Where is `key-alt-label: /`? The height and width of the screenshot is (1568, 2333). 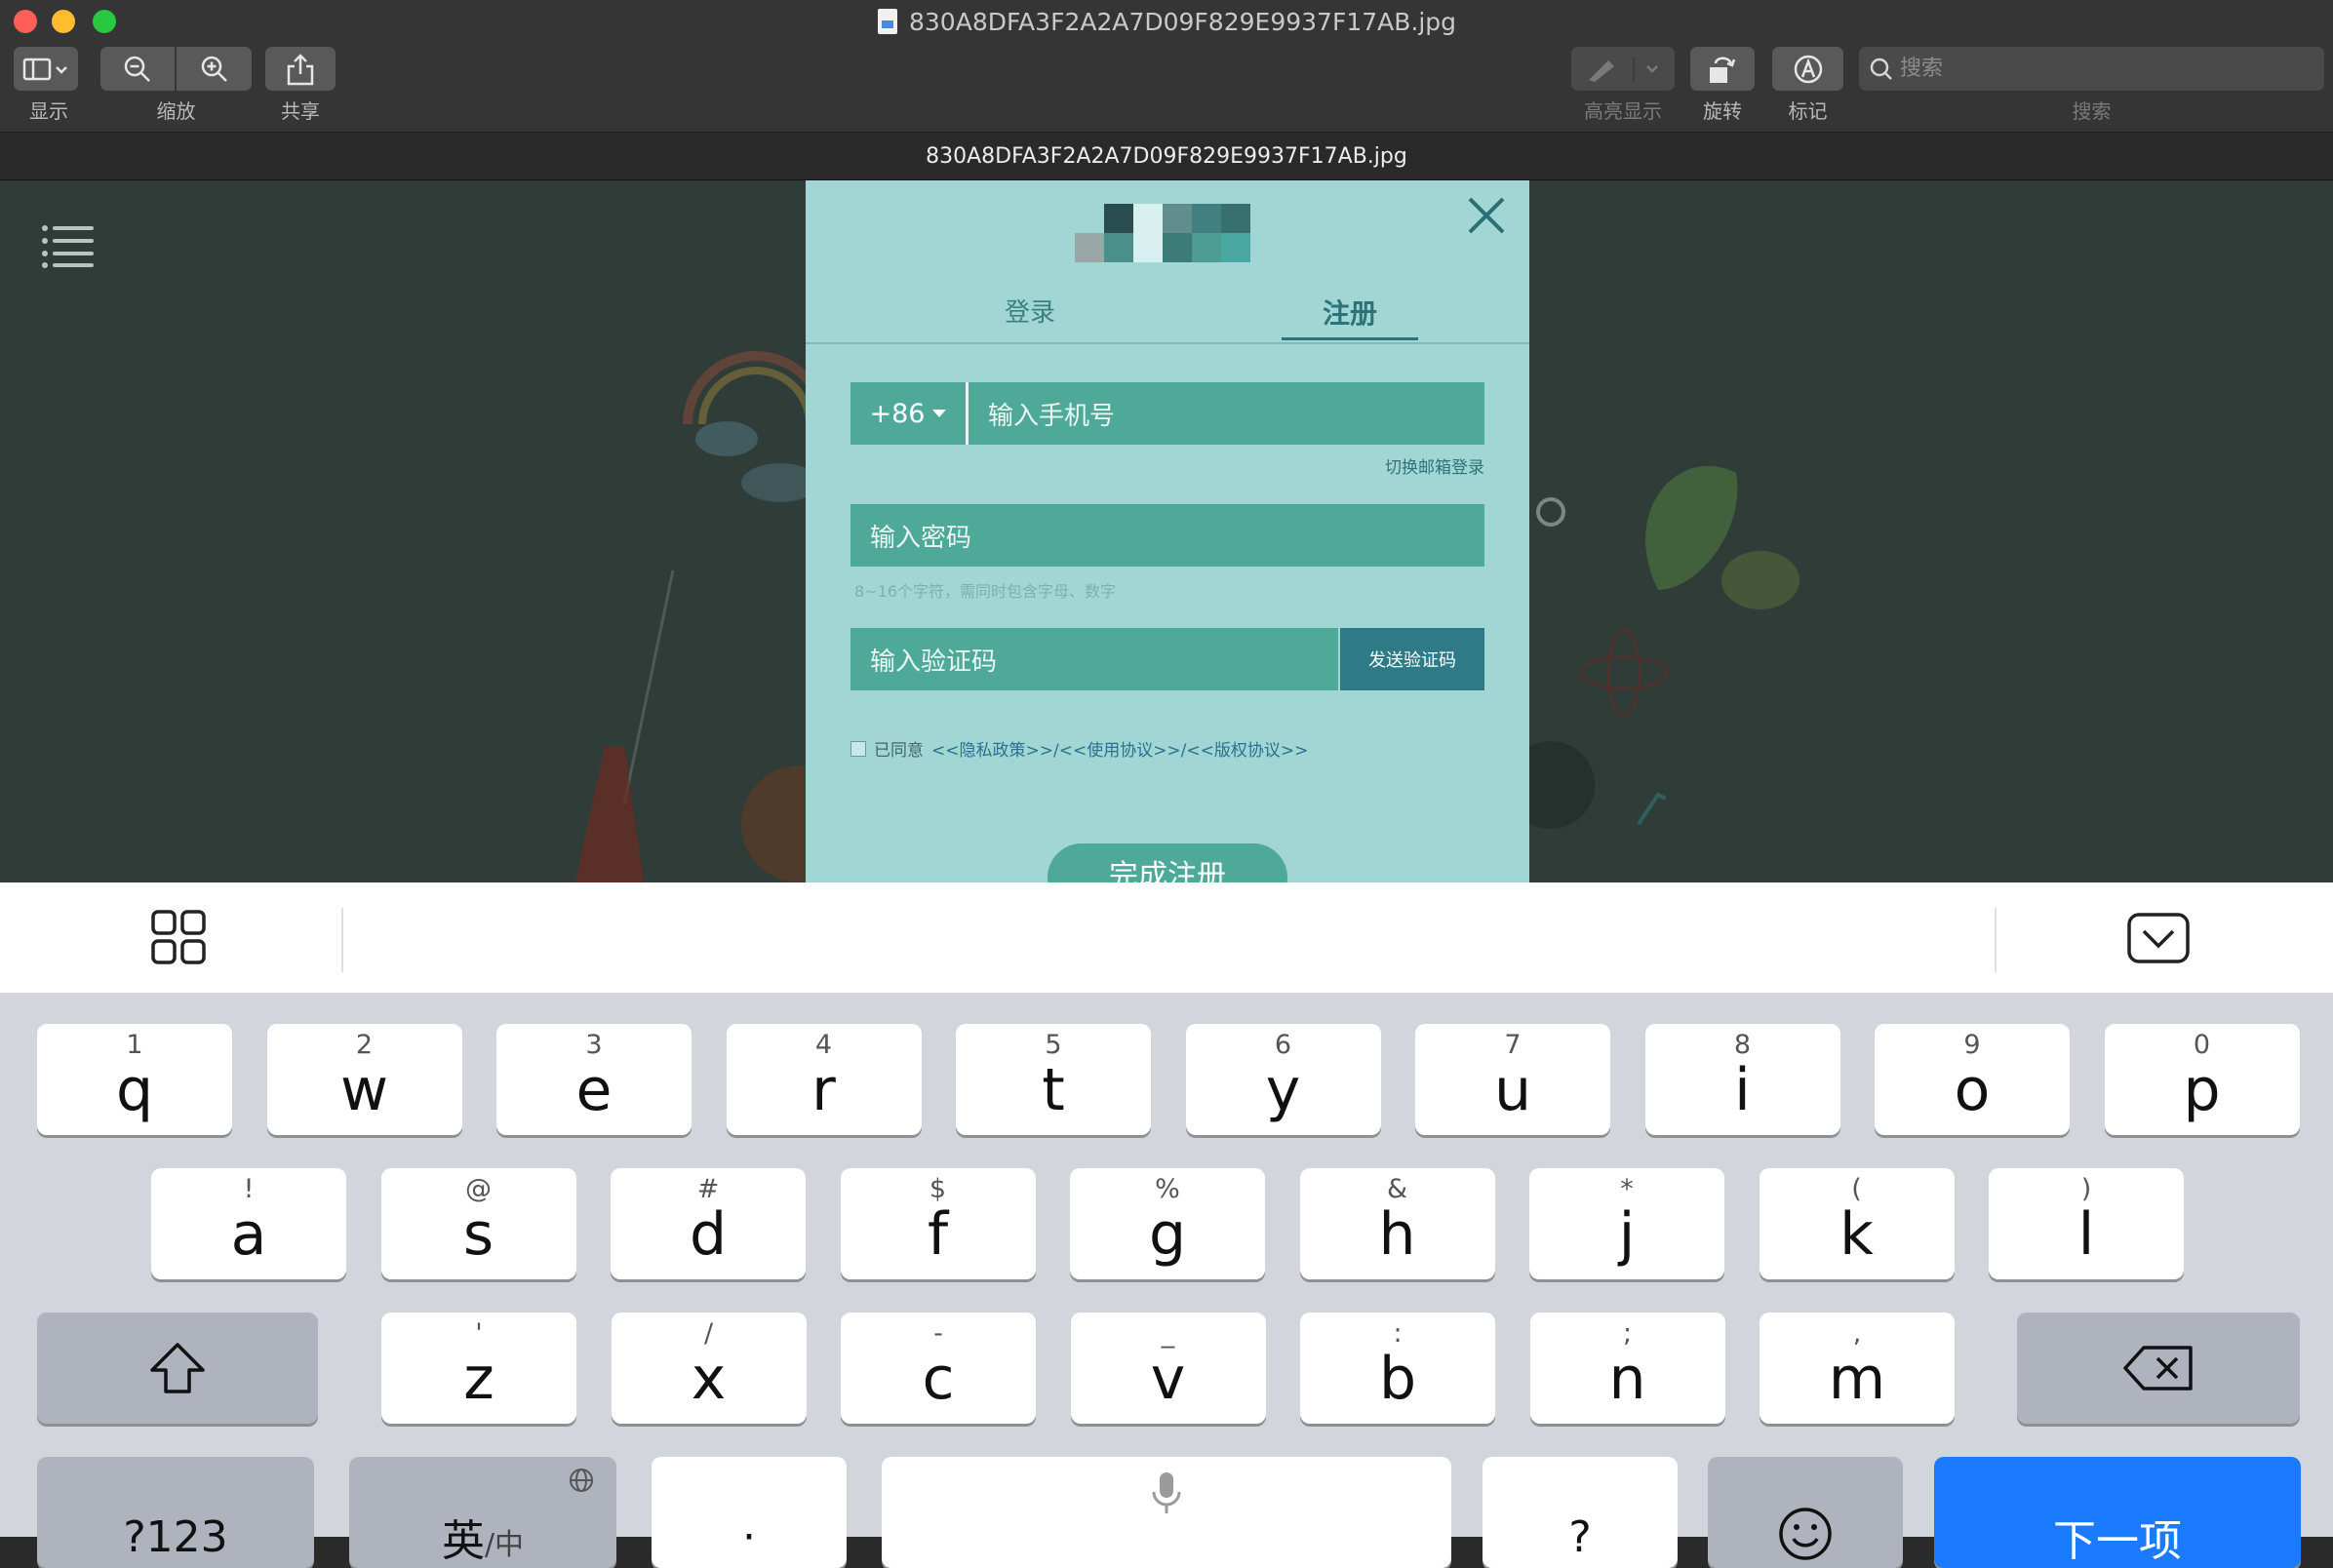 key-alt-label: / is located at coordinates (708, 1333).